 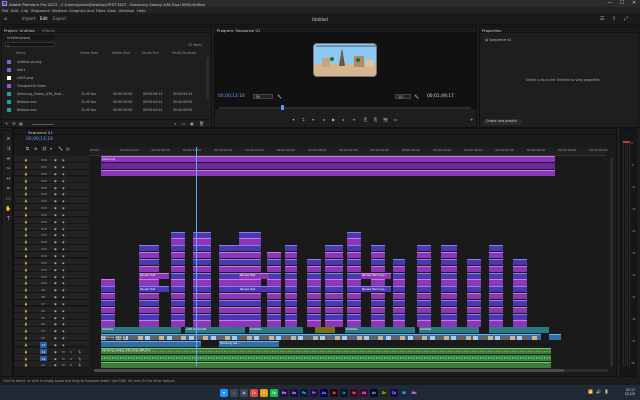 What do you see at coordinates (8, 149) in the screenshot?
I see `track-select-icon: ⇉` at bounding box center [8, 149].